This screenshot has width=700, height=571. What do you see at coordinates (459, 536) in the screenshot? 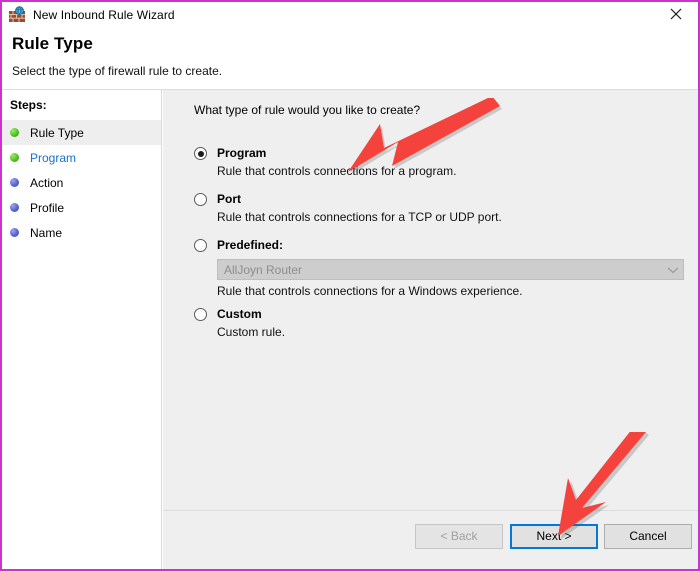
I see `back-button: < Back` at bounding box center [459, 536].